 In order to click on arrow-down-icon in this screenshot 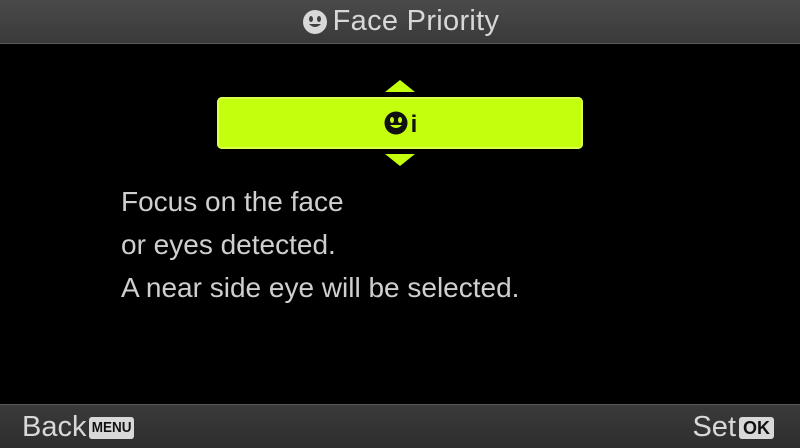, I will do `click(400, 160)`.